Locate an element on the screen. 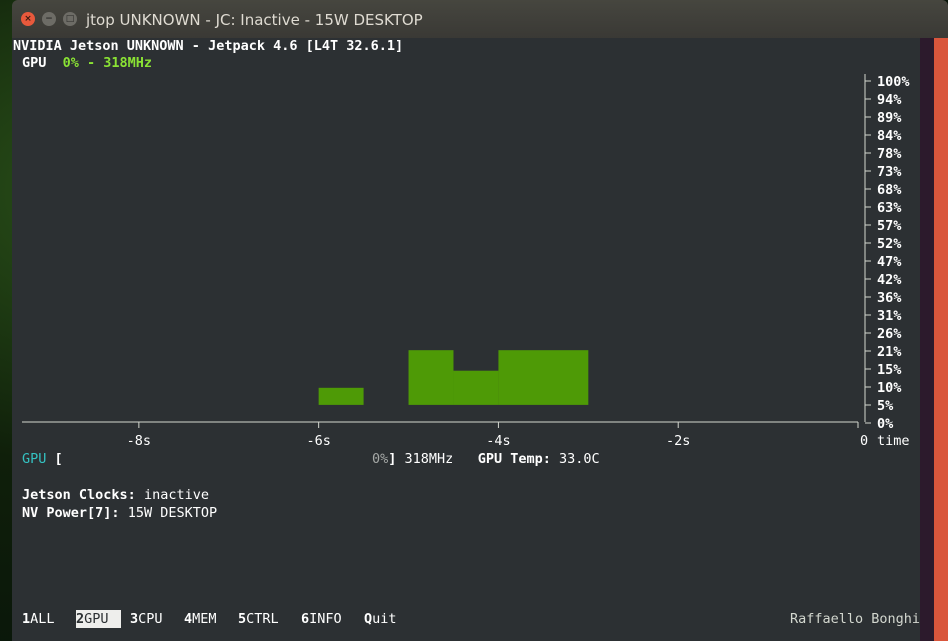  tab-mem: 4MEM is located at coordinates (200, 619).